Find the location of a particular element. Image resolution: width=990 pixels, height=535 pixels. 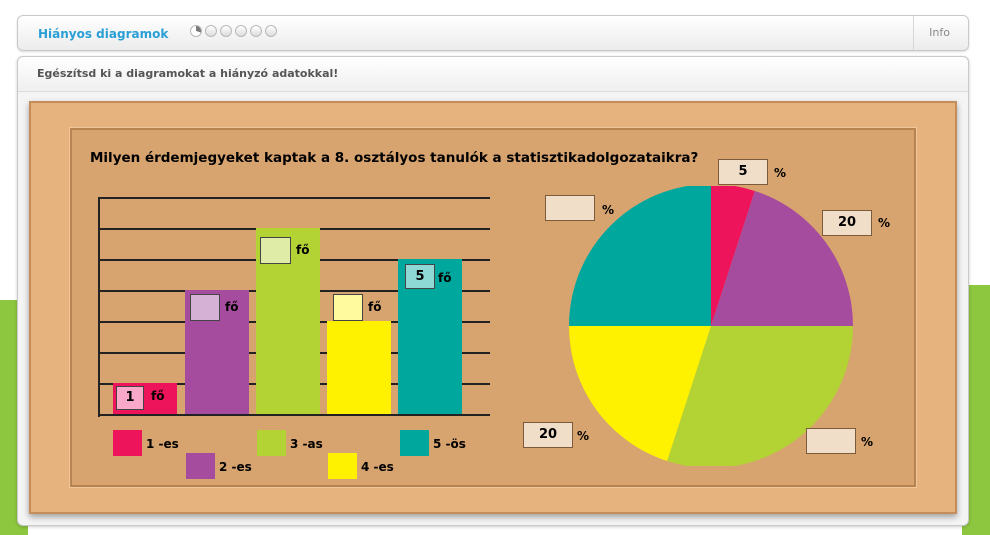

percent-unit-grade-2: % is located at coordinates (884, 223).